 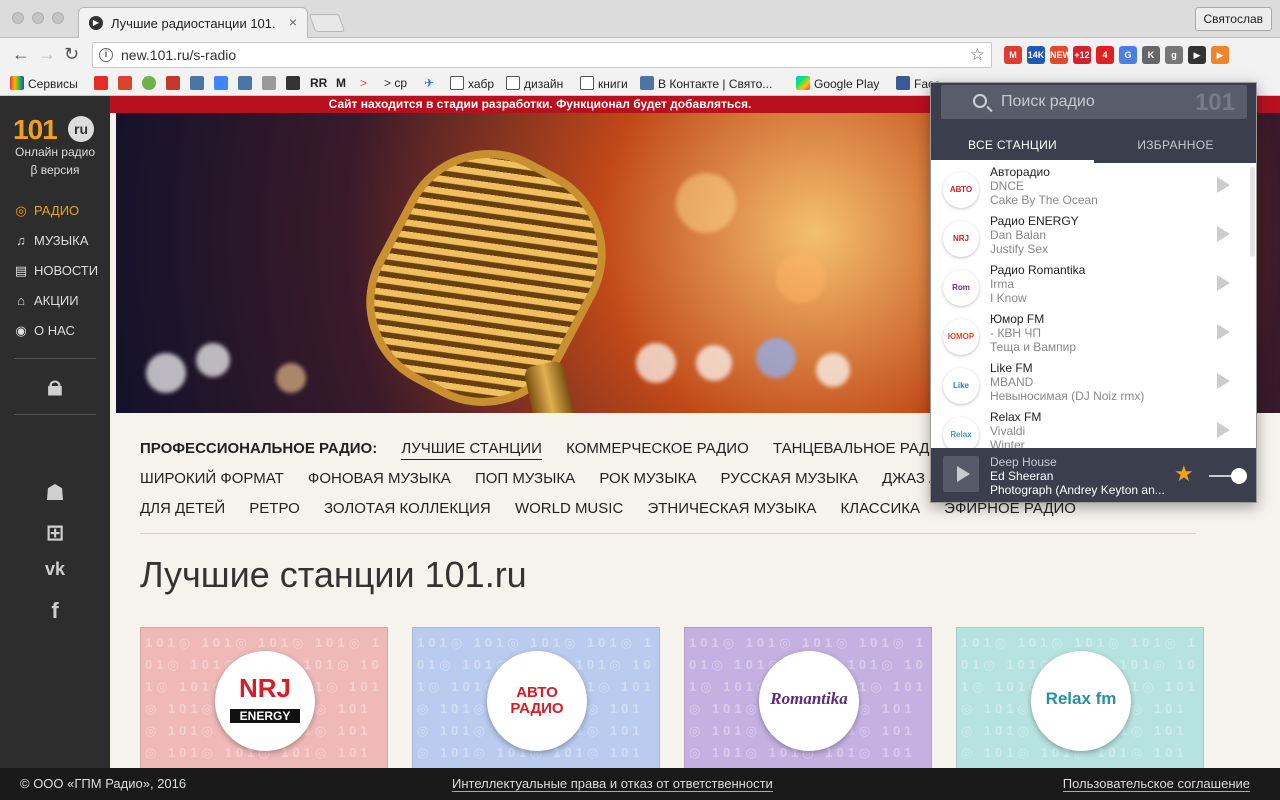 What do you see at coordinates (46, 300) in the screenshot?
I see `nav-promos: ⌂ АКЦИИ` at bounding box center [46, 300].